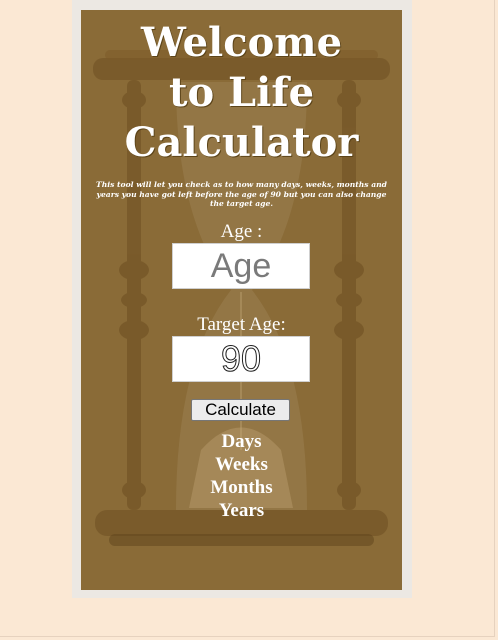 Image resolution: width=498 pixels, height=640 pixels. What do you see at coordinates (241, 324) in the screenshot?
I see `target-age-label: Target Age:` at bounding box center [241, 324].